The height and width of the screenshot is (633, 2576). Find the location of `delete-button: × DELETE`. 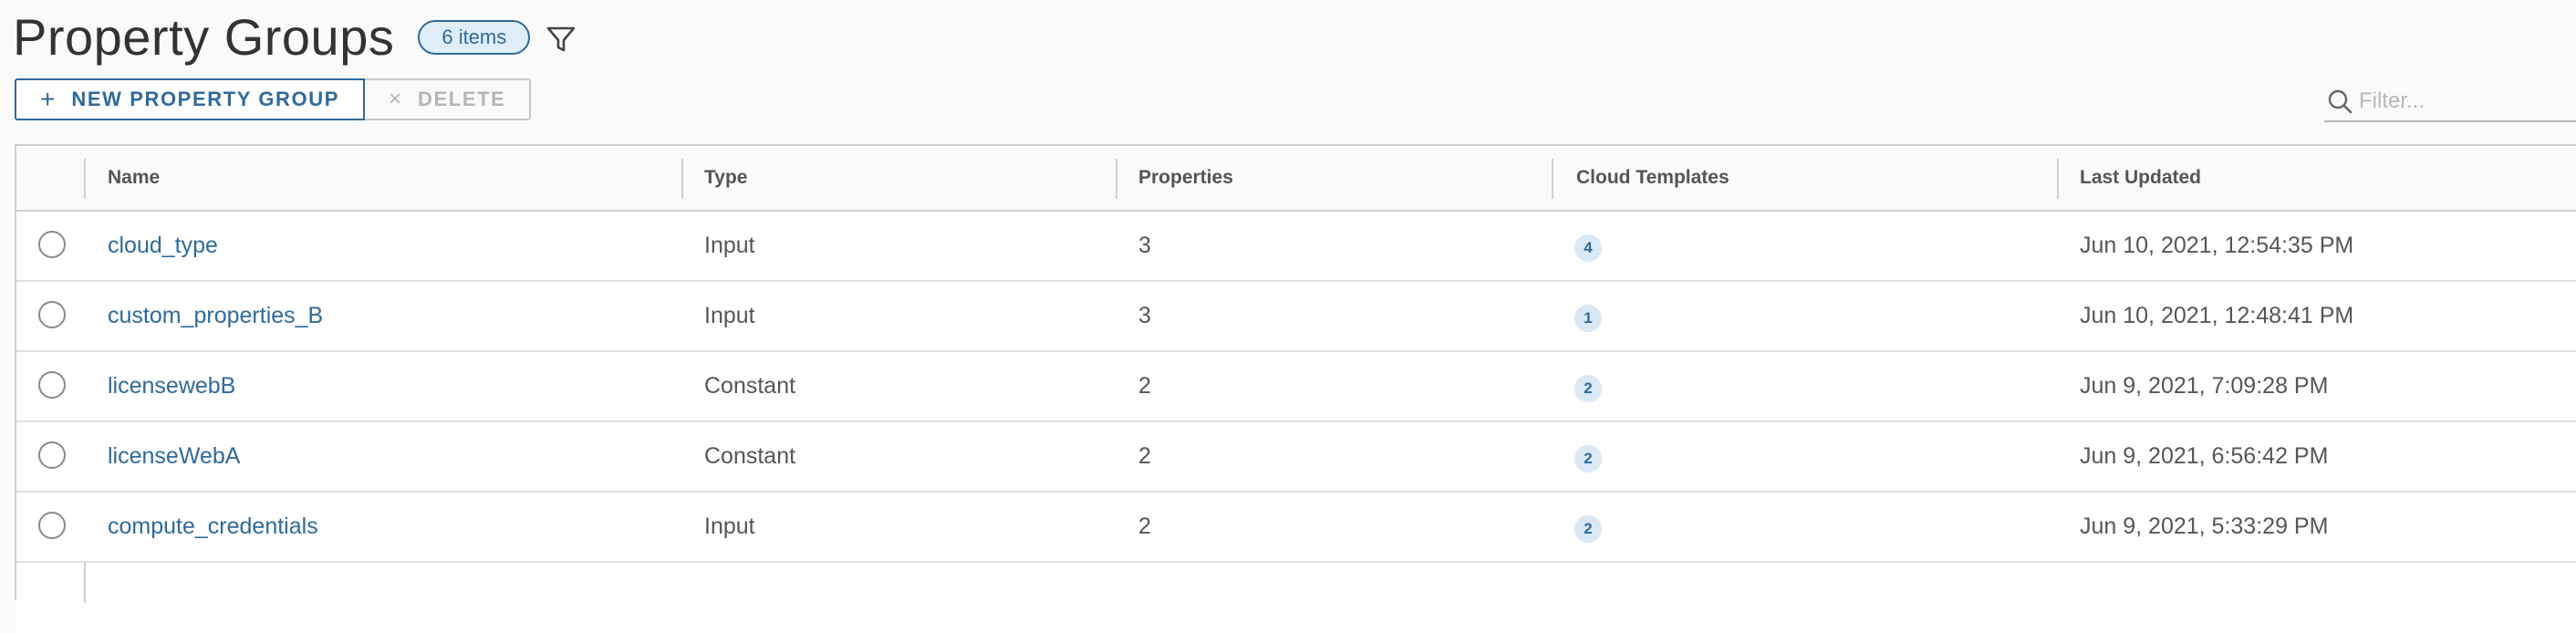

delete-button: × DELETE is located at coordinates (448, 99).